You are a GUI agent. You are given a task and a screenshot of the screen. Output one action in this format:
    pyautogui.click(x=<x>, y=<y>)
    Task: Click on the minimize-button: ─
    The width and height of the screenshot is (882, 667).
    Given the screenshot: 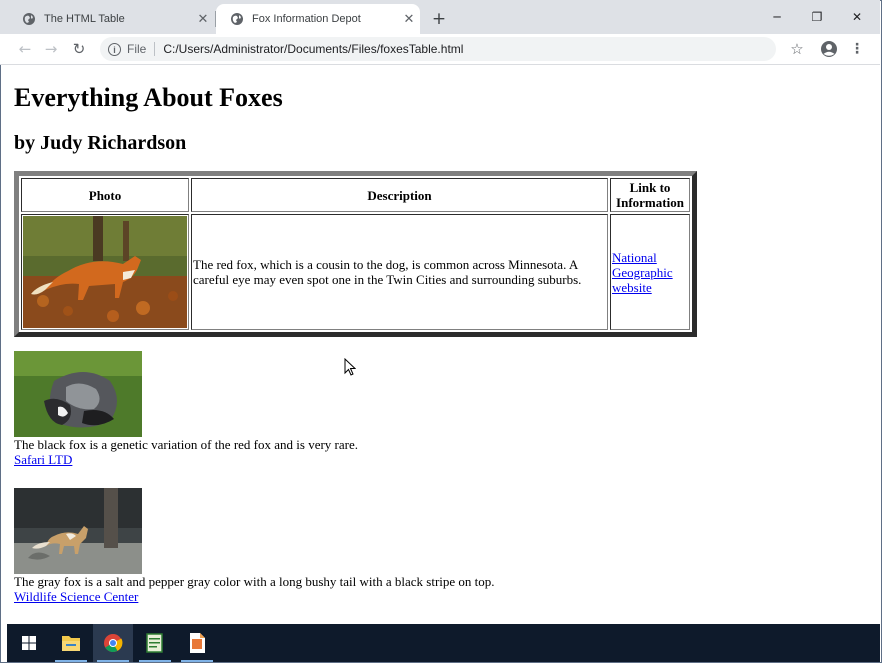 What is the action you would take?
    pyautogui.click(x=777, y=17)
    